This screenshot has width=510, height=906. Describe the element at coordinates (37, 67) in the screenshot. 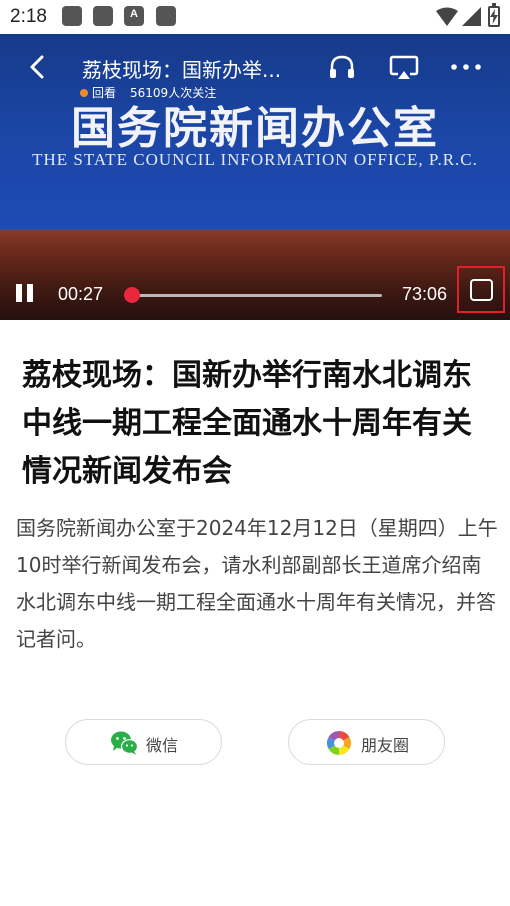

I see `back-icon` at that location.